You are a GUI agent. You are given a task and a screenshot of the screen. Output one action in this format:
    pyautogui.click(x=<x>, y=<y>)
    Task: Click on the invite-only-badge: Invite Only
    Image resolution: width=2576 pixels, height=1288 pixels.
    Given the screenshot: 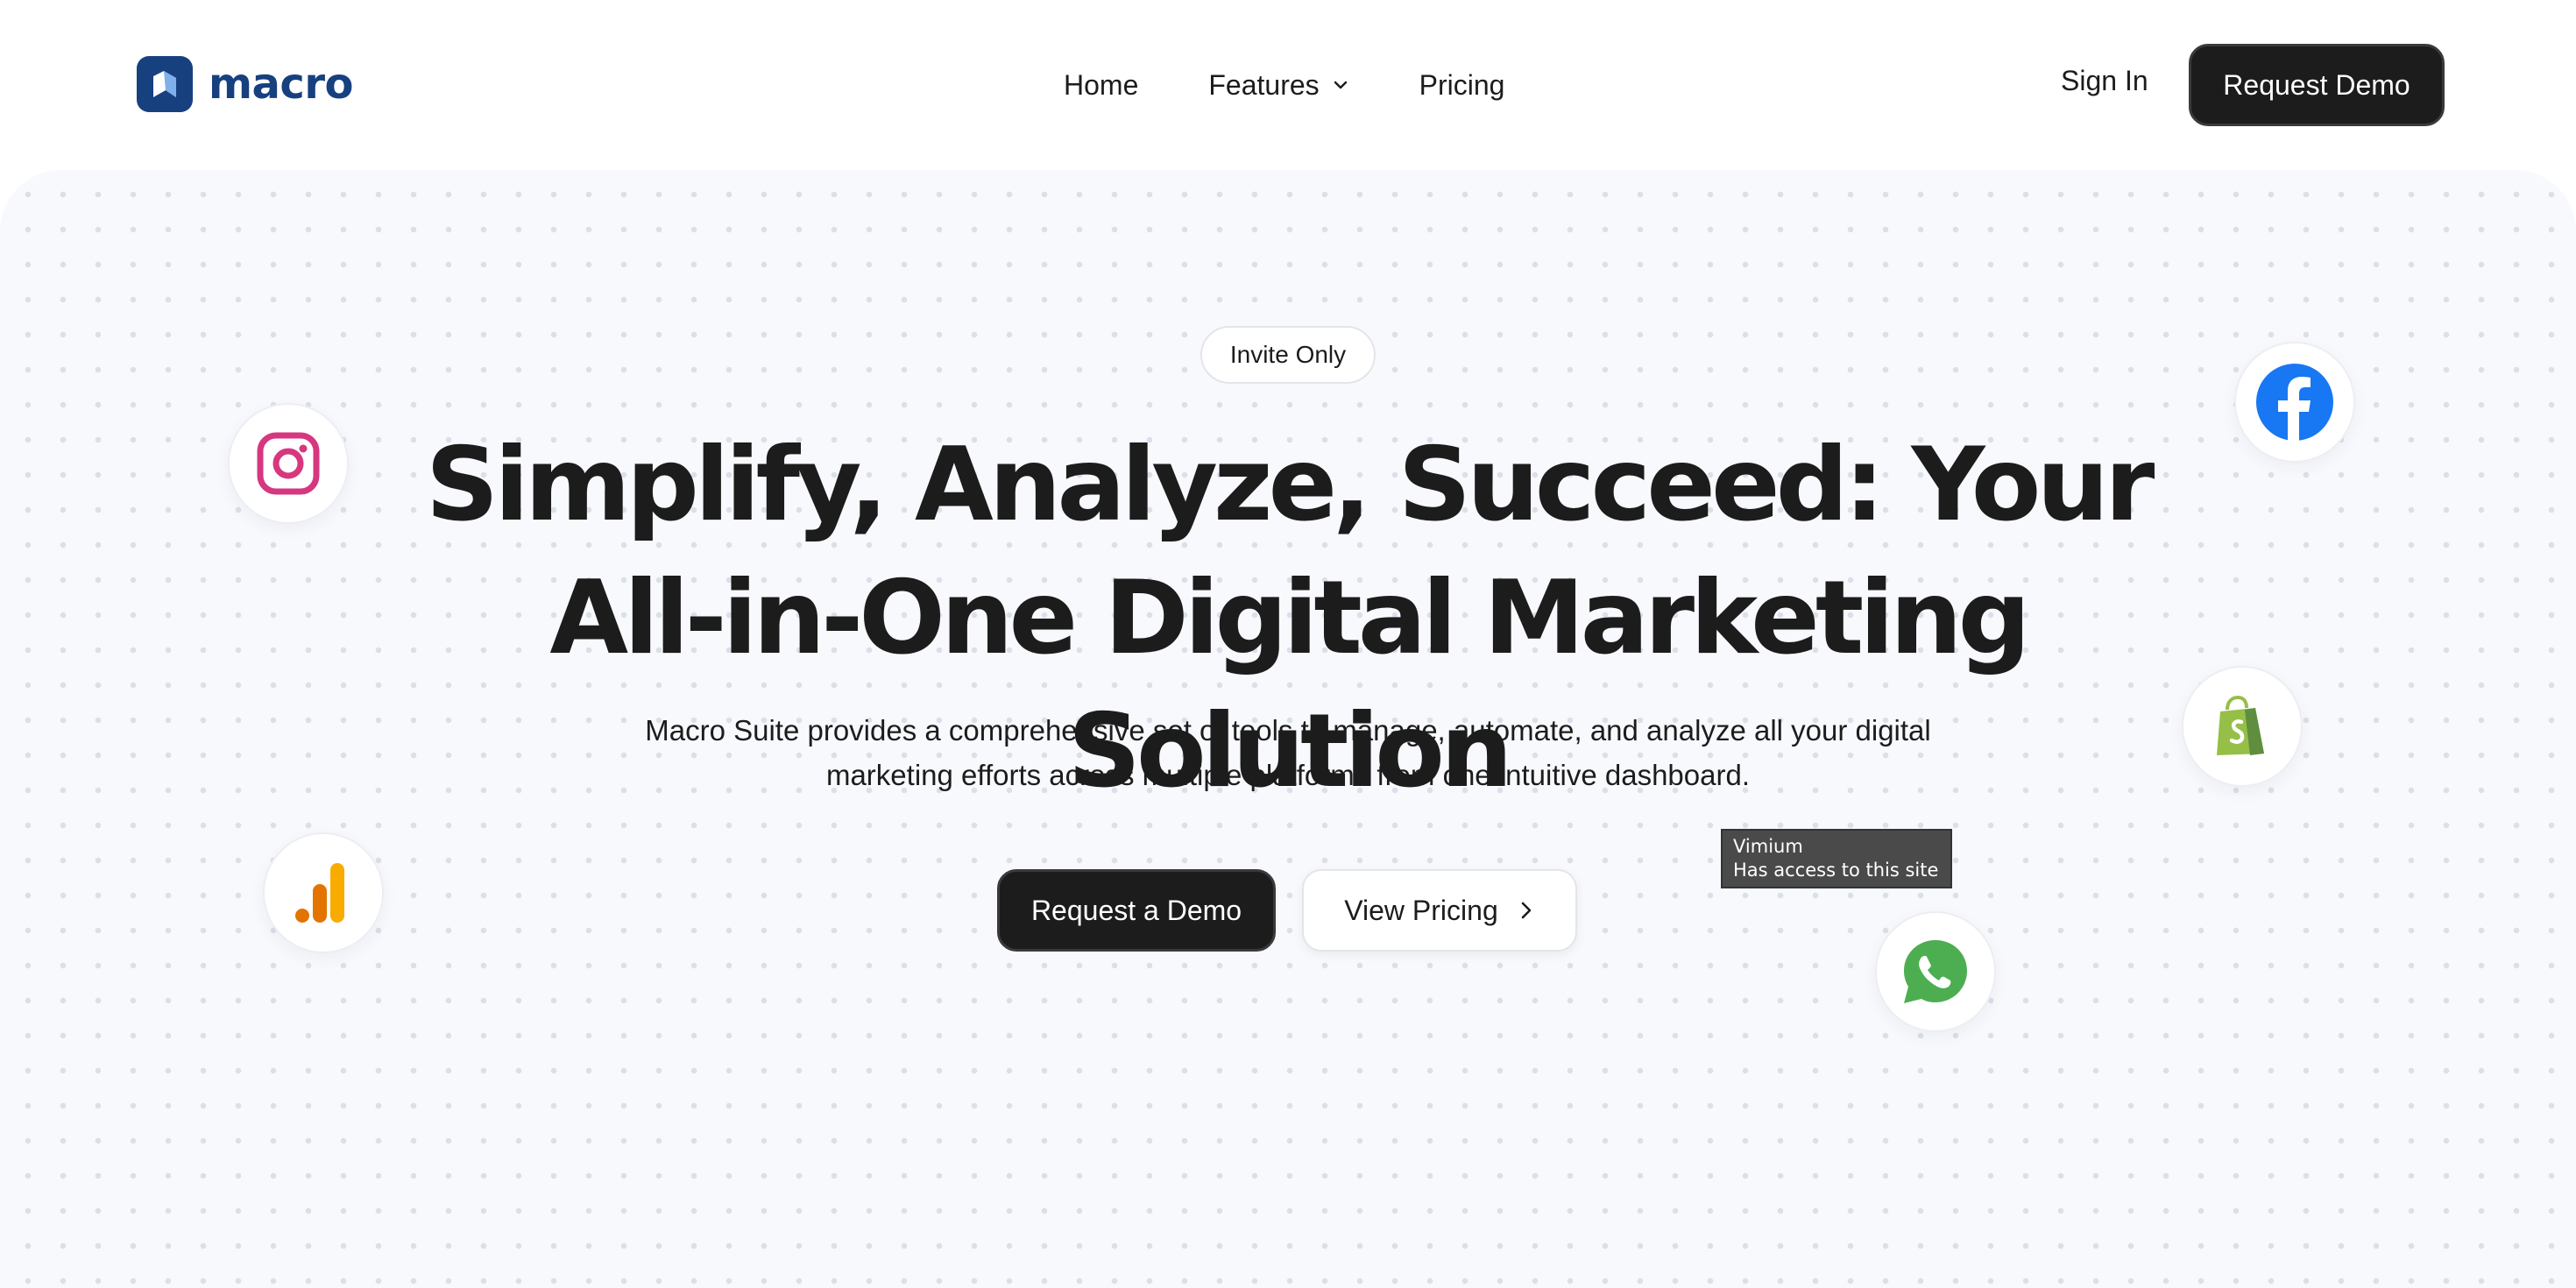 What is the action you would take?
    pyautogui.click(x=1288, y=355)
    